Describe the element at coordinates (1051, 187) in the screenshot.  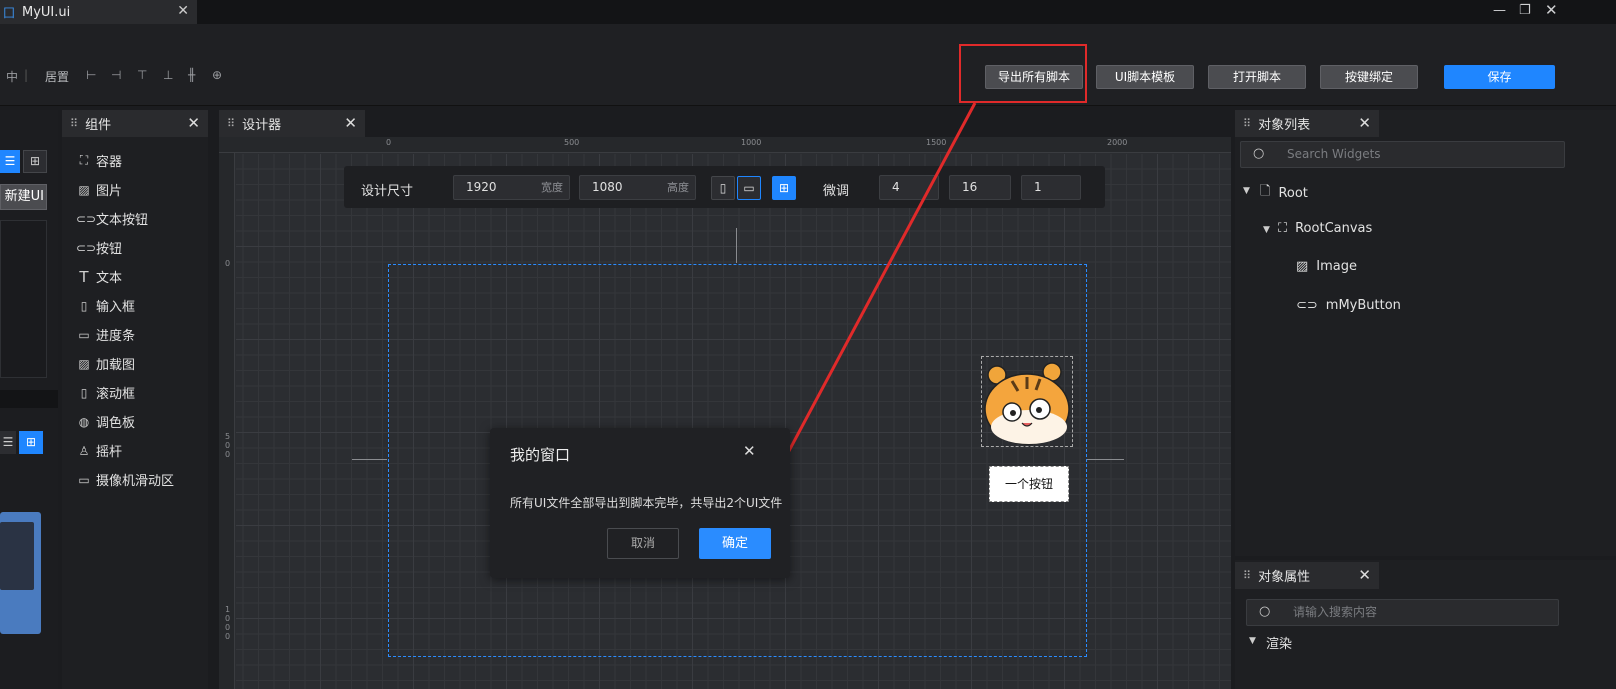
I see `fine-tune-field-3: 1` at that location.